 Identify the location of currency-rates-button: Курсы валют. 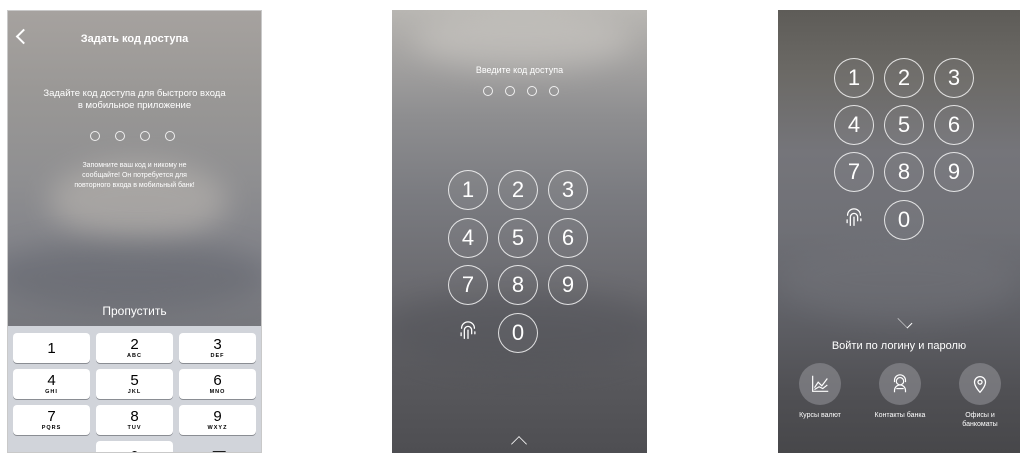
(820, 391).